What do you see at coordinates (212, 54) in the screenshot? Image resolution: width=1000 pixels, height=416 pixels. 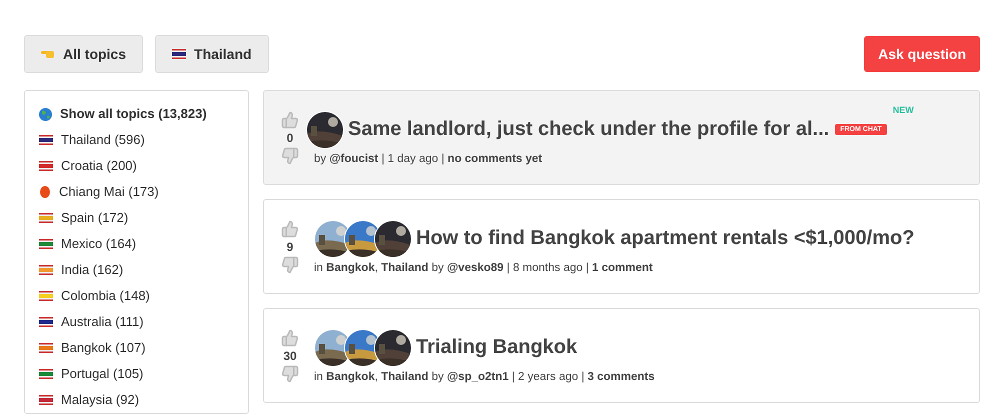 I see `filter-button: Thailand` at bounding box center [212, 54].